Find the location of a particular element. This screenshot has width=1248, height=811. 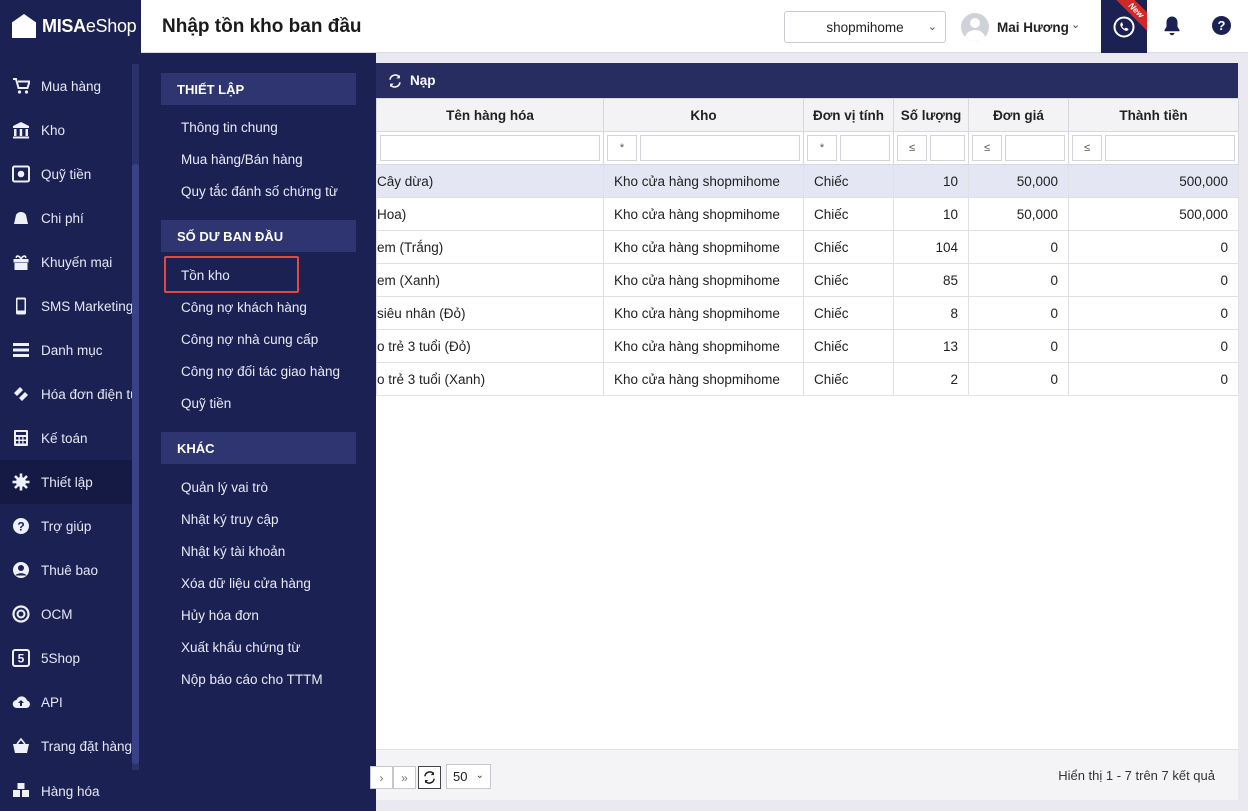

column-header: Đơn giá is located at coordinates (1018, 115).